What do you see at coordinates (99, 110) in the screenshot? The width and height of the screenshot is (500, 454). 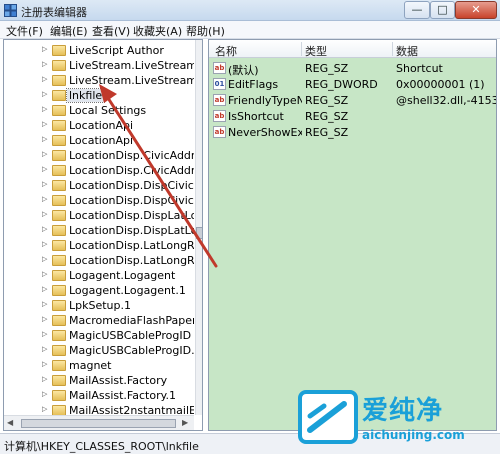 I see `tree-item: ▷ Local Settings` at bounding box center [99, 110].